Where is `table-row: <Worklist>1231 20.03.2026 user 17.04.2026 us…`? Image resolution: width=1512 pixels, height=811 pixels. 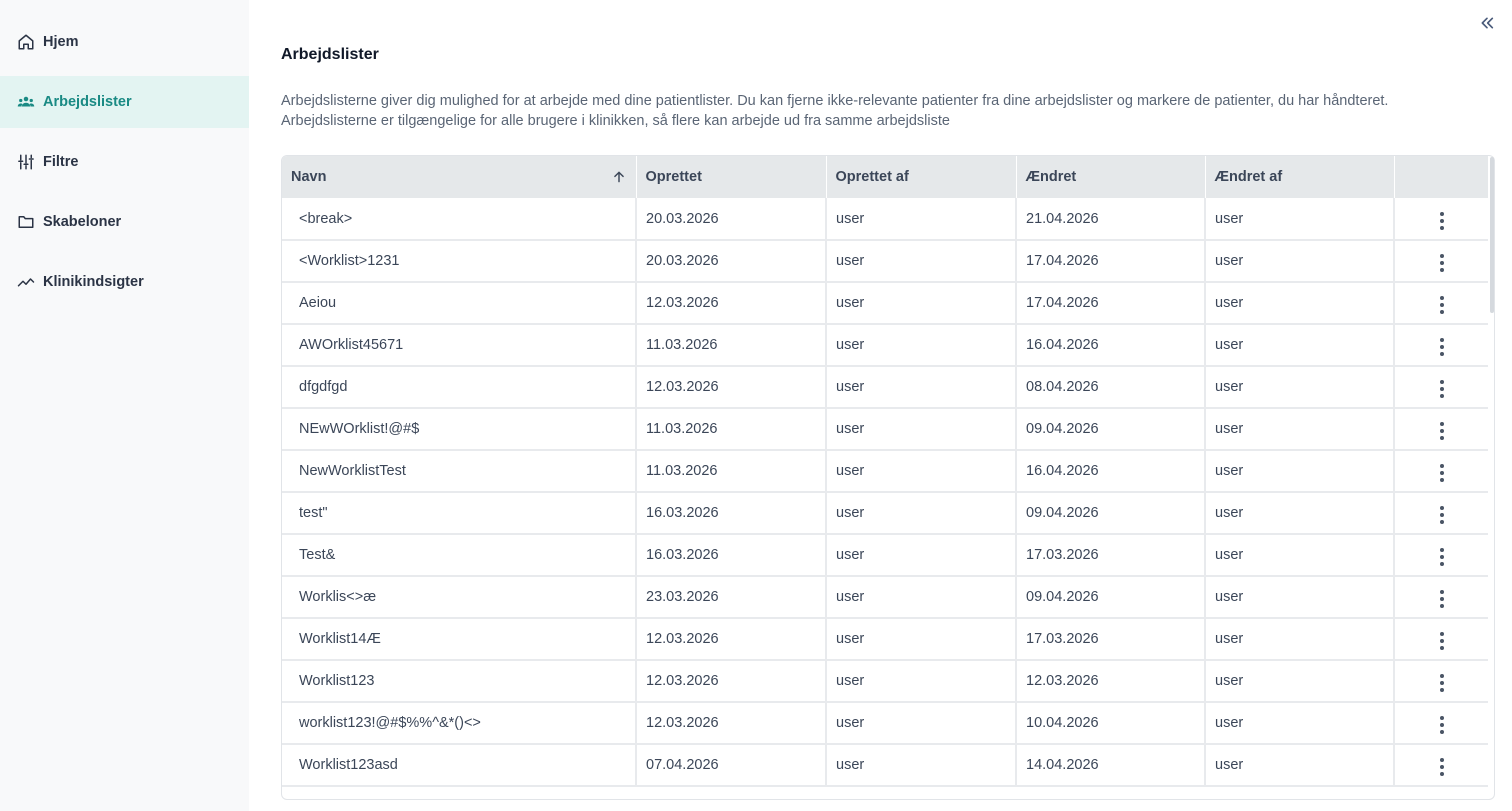
table-row: <Worklist>1231 20.03.2026 user 17.04.2026 us… is located at coordinates (885, 261).